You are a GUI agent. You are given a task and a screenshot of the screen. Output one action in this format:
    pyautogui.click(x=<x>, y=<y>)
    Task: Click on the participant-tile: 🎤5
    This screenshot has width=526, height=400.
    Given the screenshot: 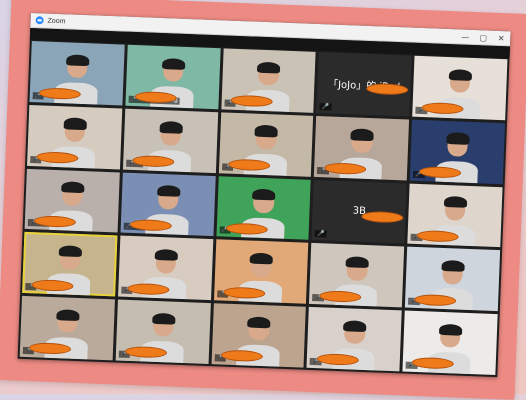 What is the action you would take?
    pyautogui.click(x=170, y=140)
    